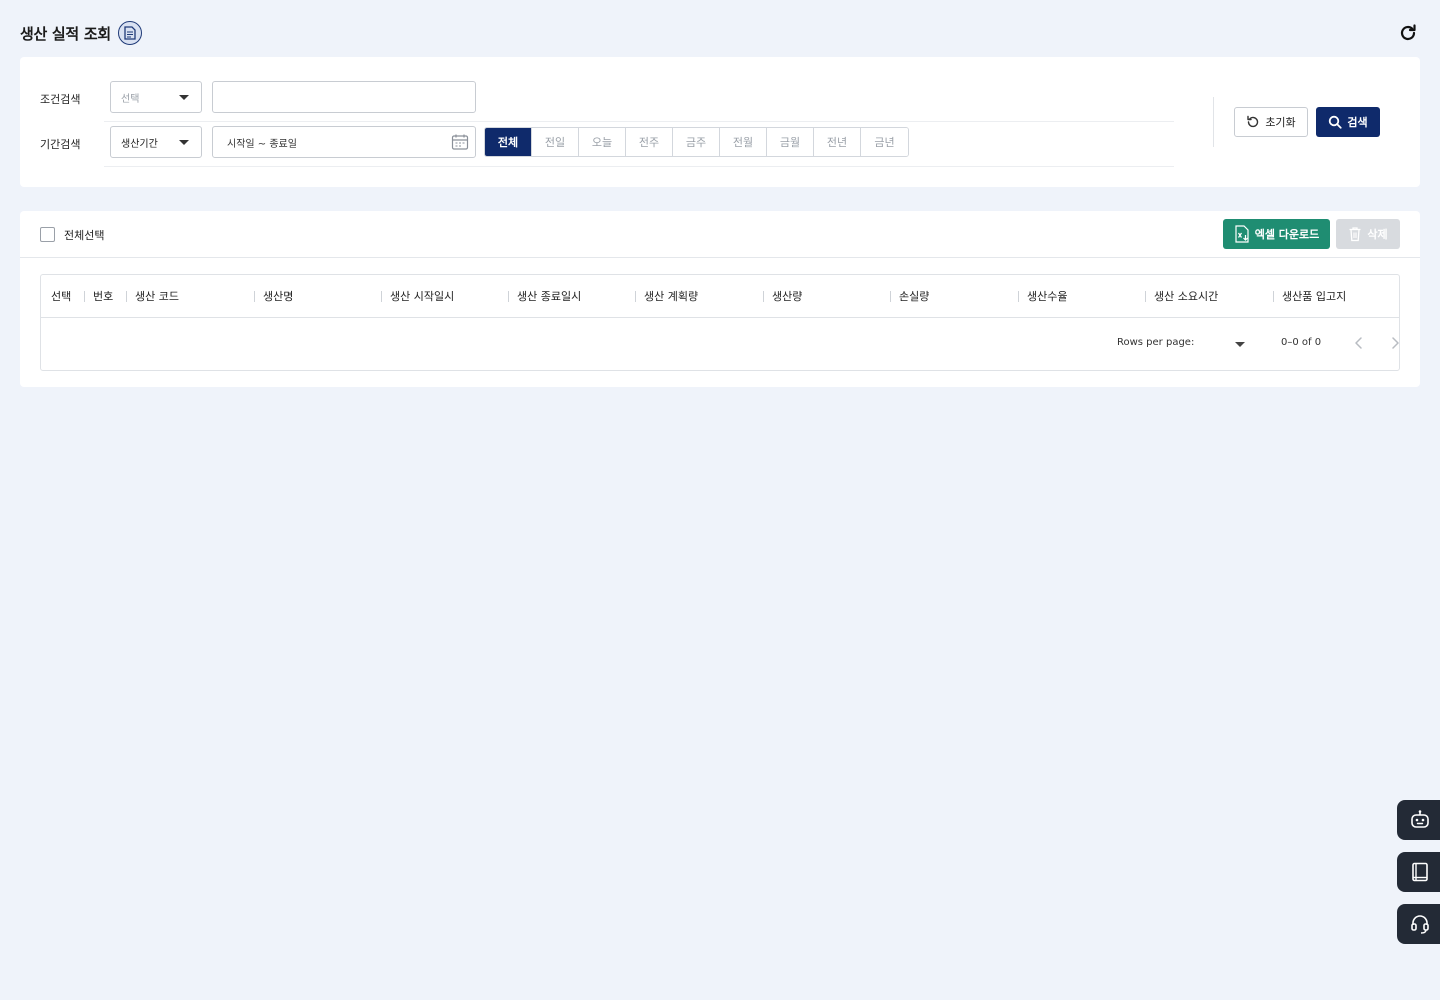  What do you see at coordinates (1314, 296) in the screenshot?
I see `column-header-storage-location: 생산품 입고지` at bounding box center [1314, 296].